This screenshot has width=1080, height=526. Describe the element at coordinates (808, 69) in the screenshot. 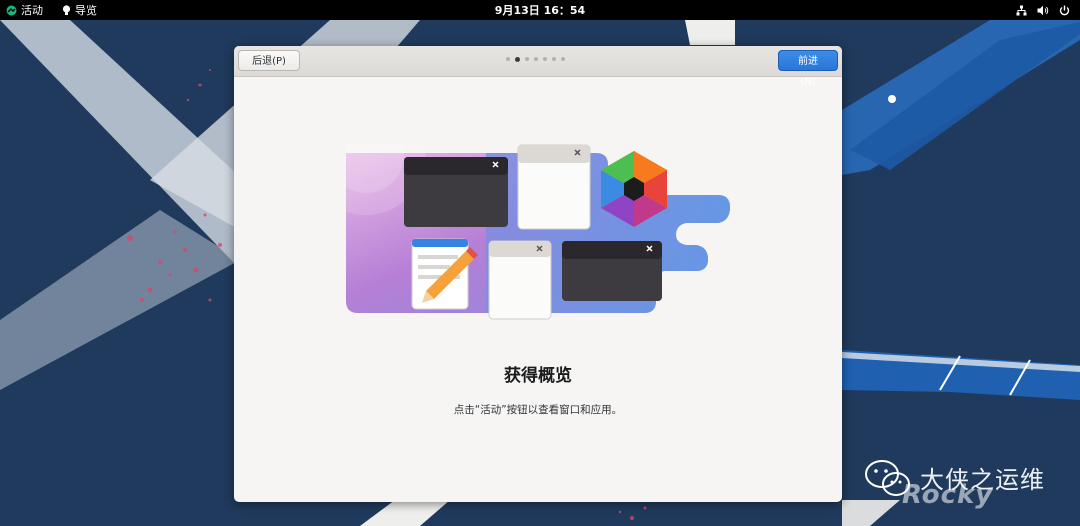

I see `next-button: 前进(N)` at that location.